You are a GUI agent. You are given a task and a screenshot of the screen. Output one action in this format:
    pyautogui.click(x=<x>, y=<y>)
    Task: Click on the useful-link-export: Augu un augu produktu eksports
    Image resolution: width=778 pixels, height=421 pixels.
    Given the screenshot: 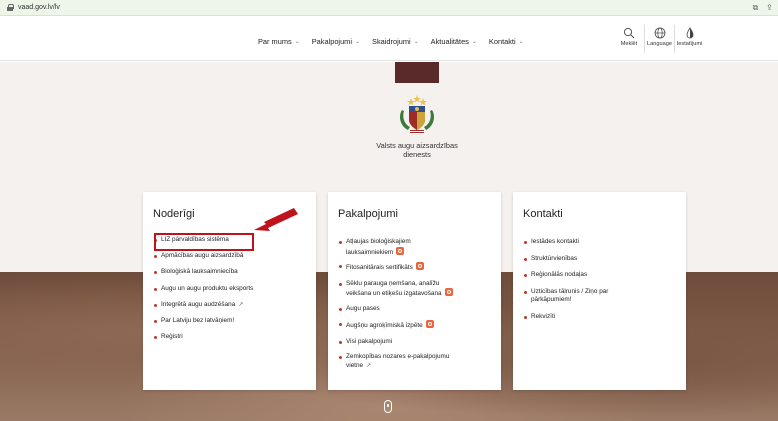 What is the action you would take?
    pyautogui.click(x=203, y=289)
    